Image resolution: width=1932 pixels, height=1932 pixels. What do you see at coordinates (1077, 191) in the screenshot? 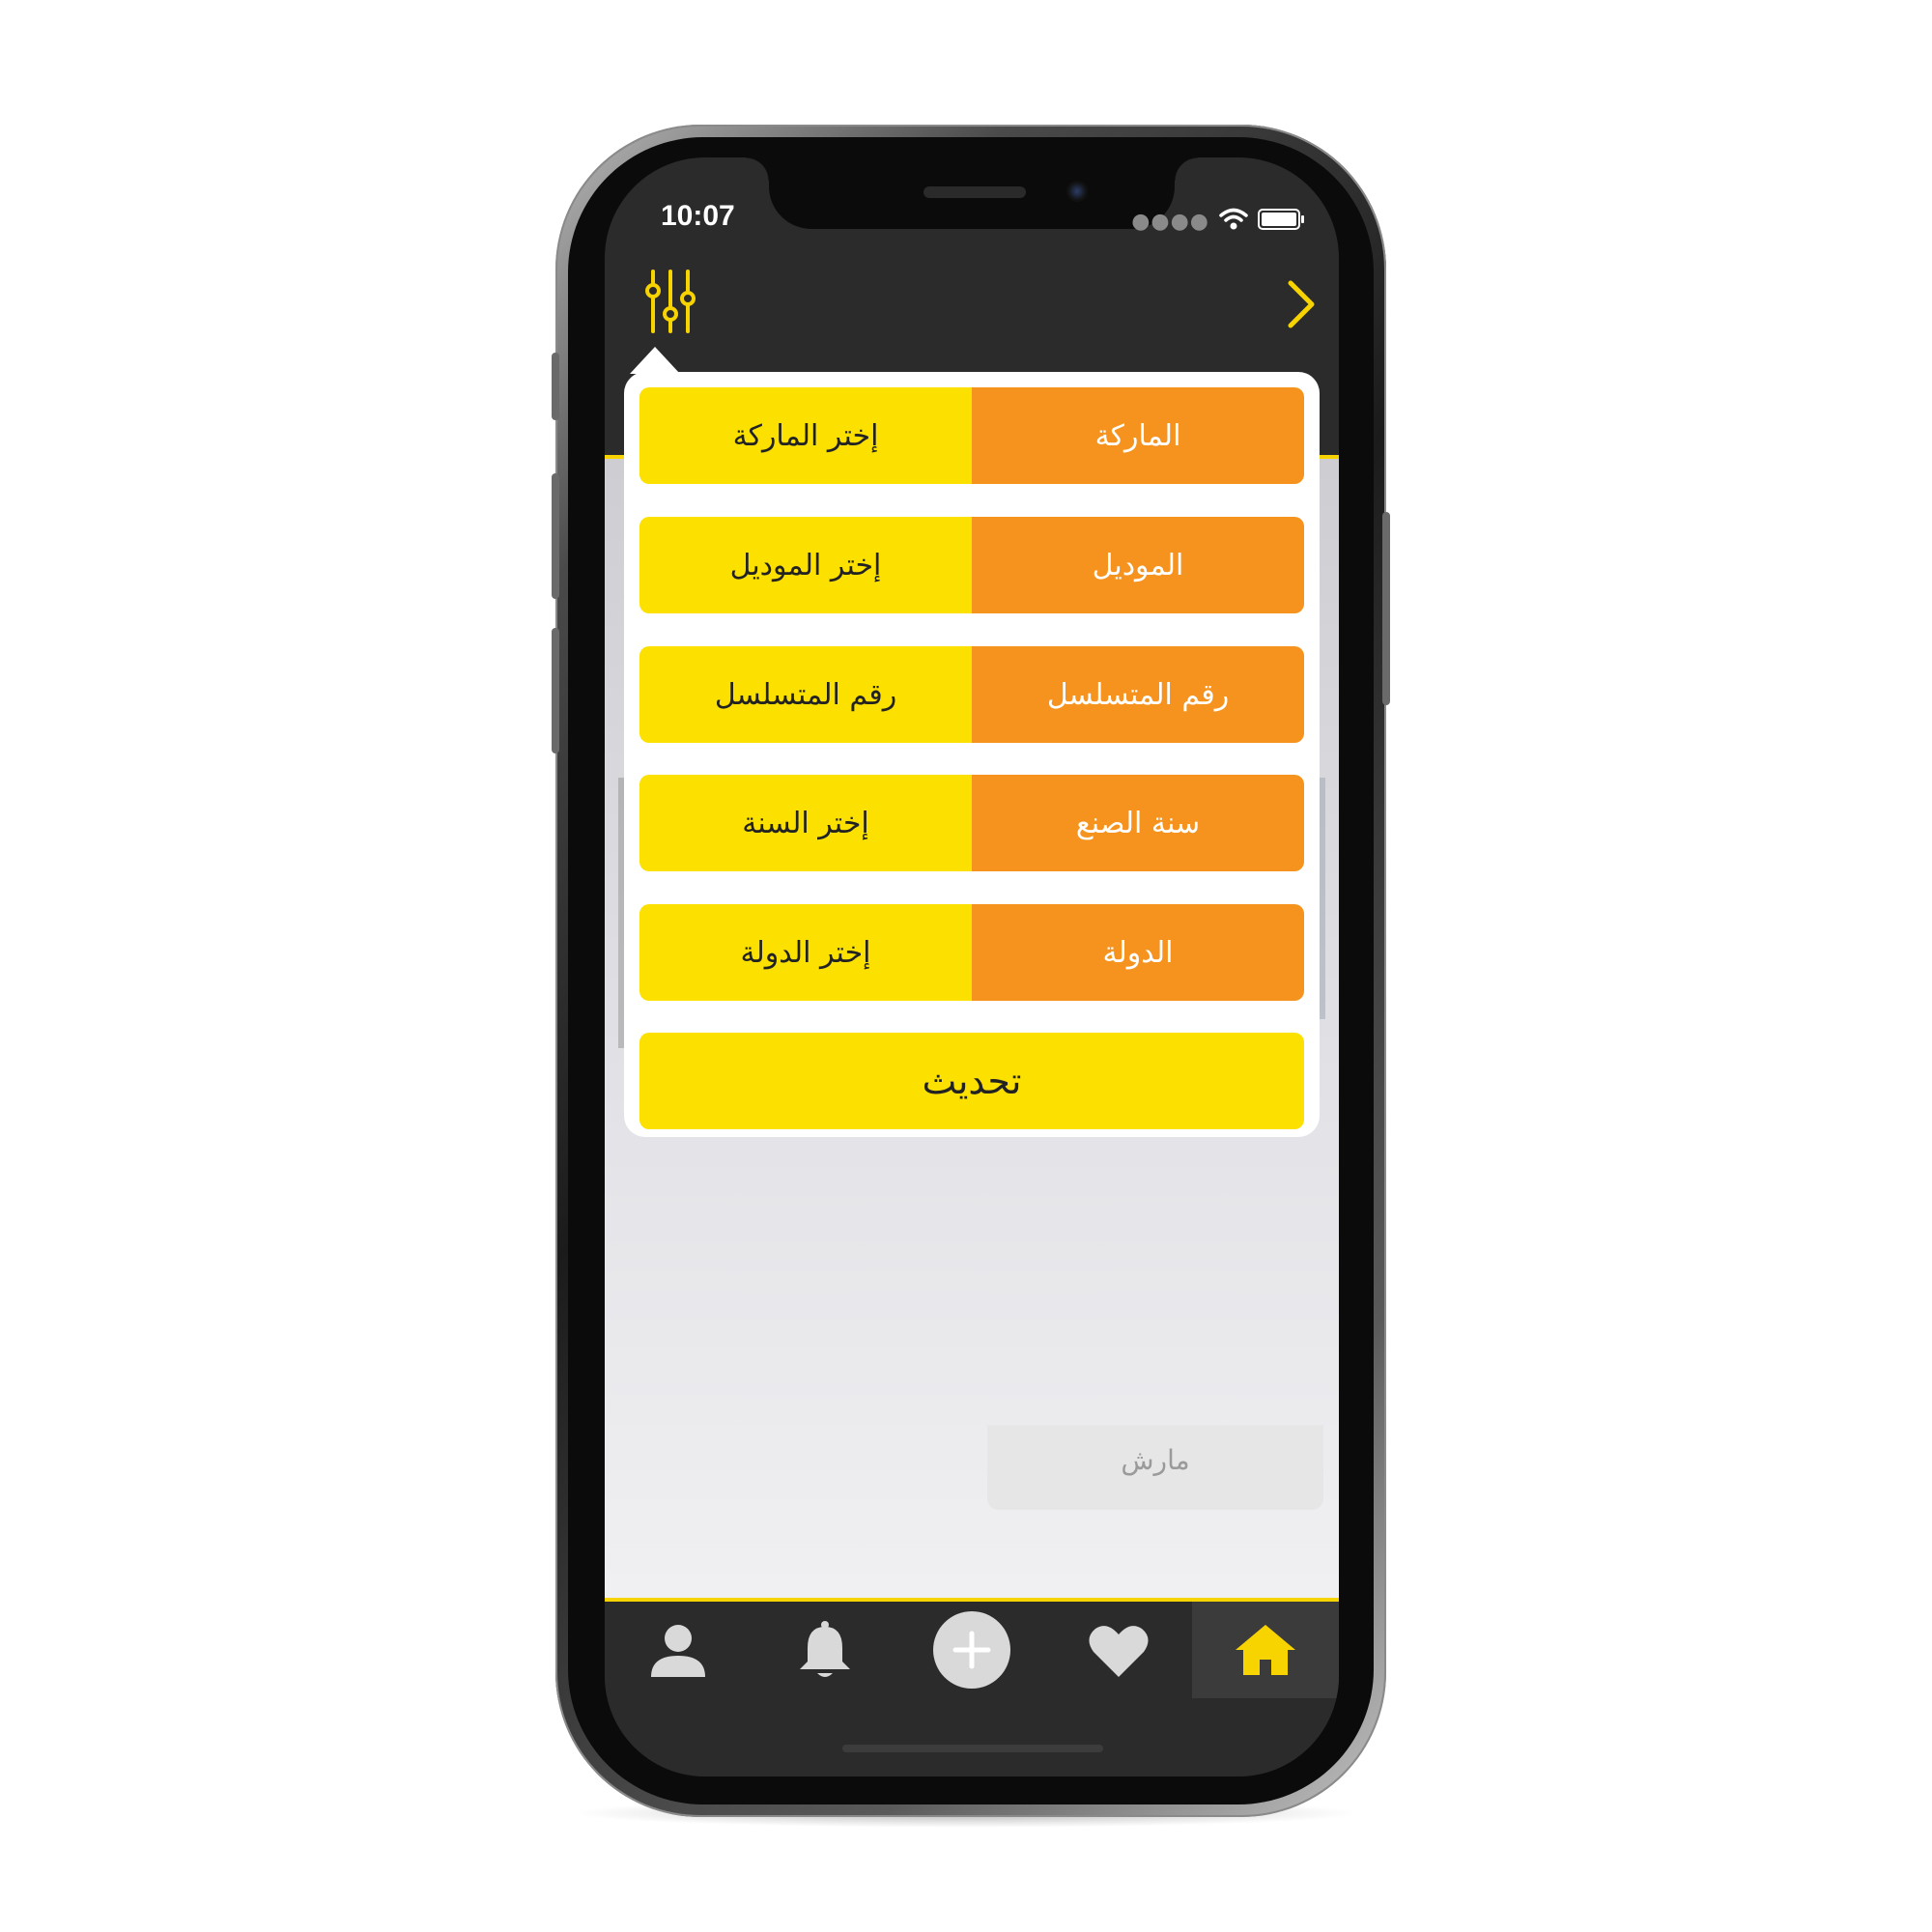
I see `front-camera` at bounding box center [1077, 191].